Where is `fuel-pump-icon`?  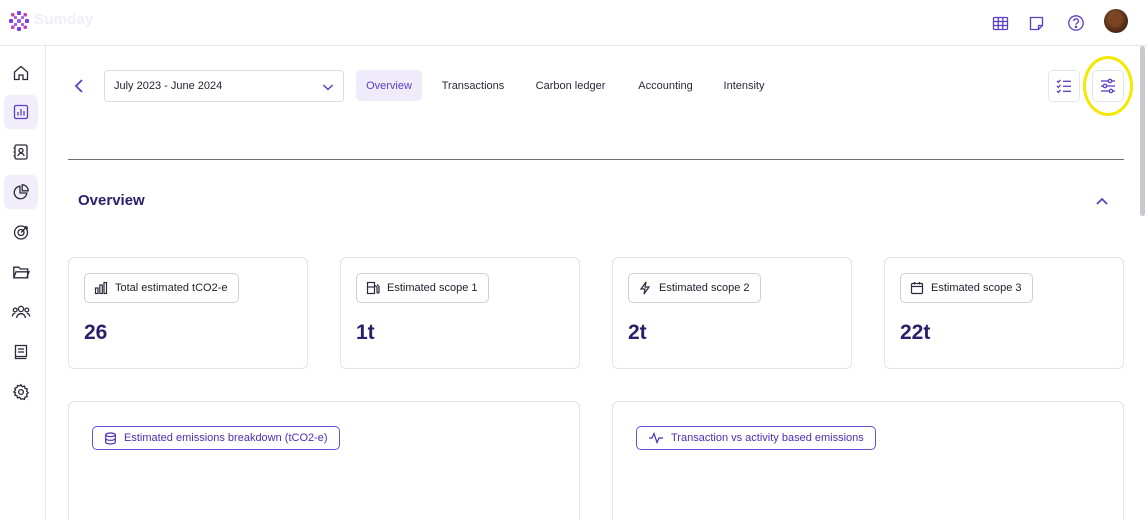
fuel-pump-icon is located at coordinates (373, 288).